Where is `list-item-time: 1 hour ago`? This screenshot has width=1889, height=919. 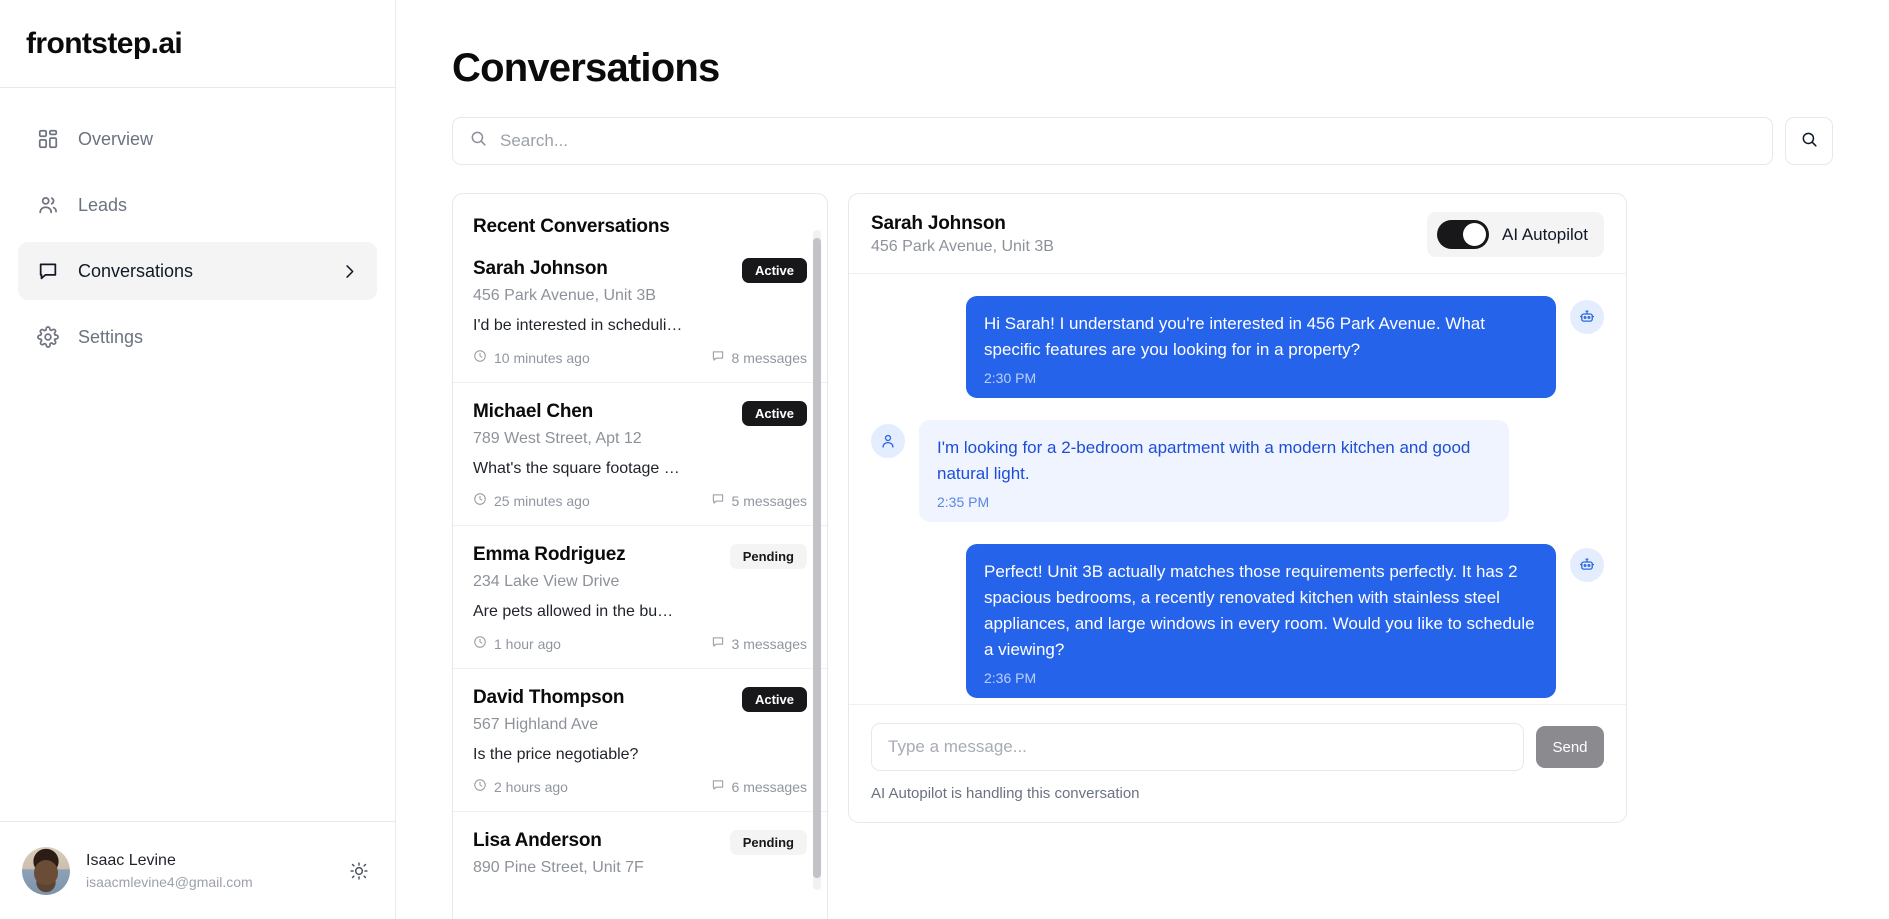
list-item-time: 1 hour ago is located at coordinates (517, 643).